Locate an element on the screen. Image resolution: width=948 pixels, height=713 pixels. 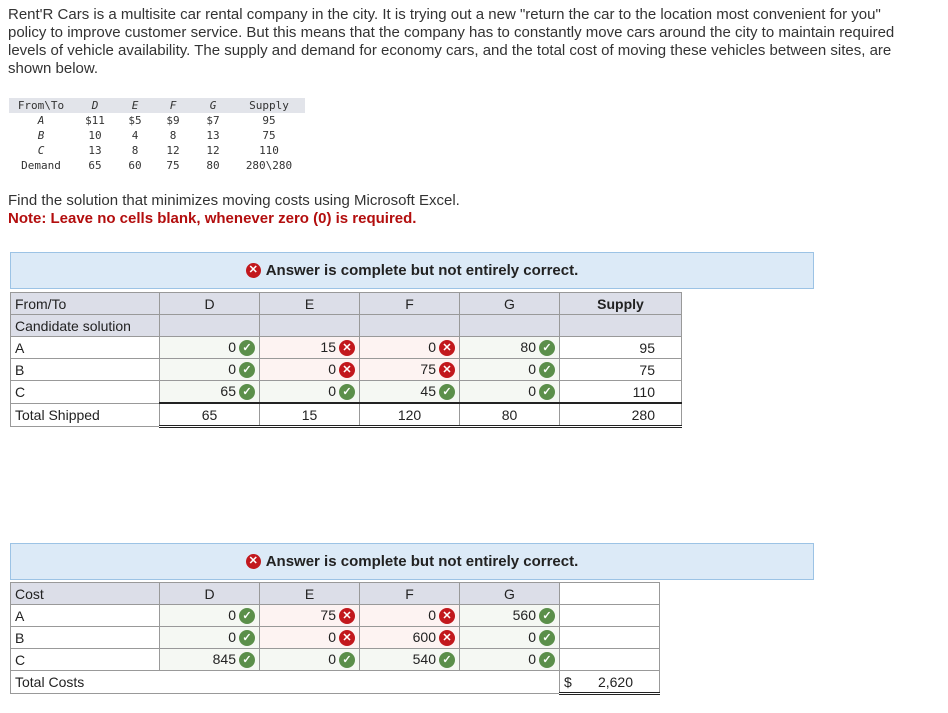
answer-cell: 65 ✓ is located at coordinates (209, 392).